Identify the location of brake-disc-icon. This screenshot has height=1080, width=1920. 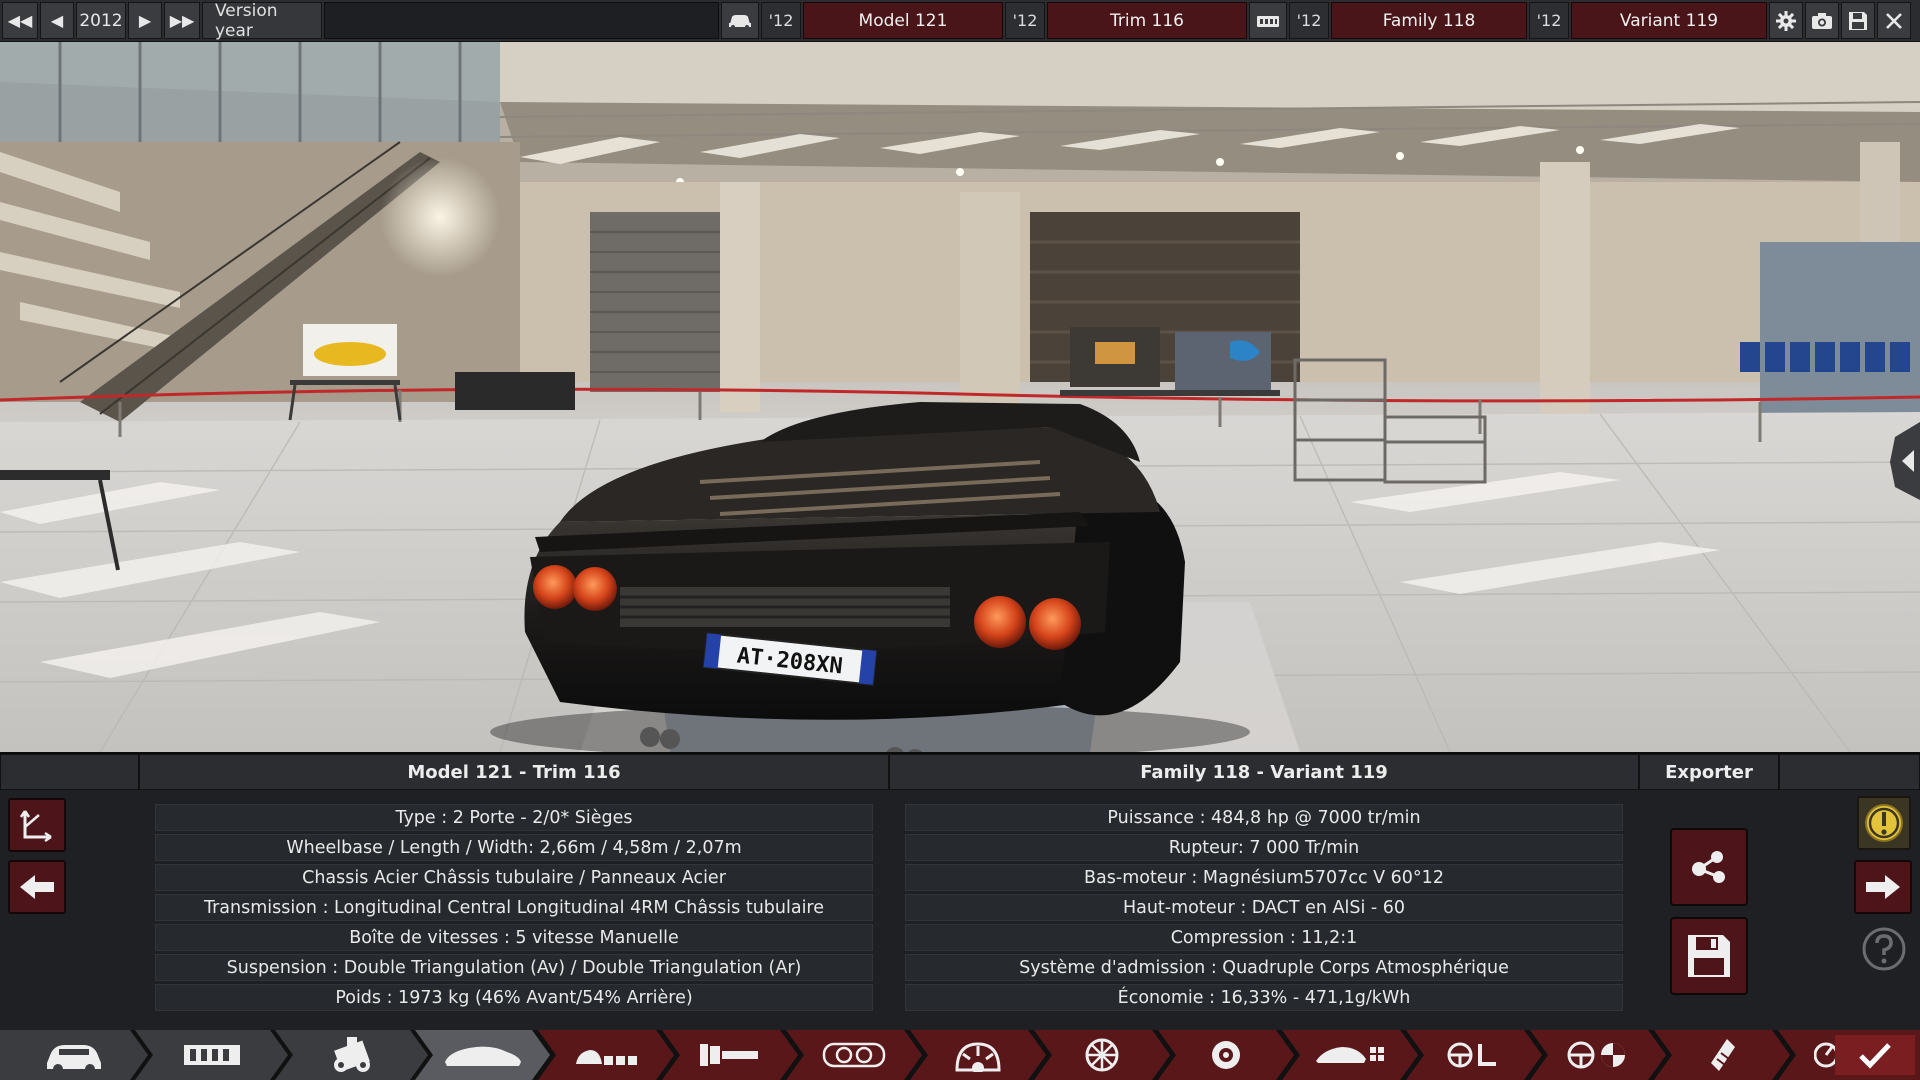
(1226, 1055).